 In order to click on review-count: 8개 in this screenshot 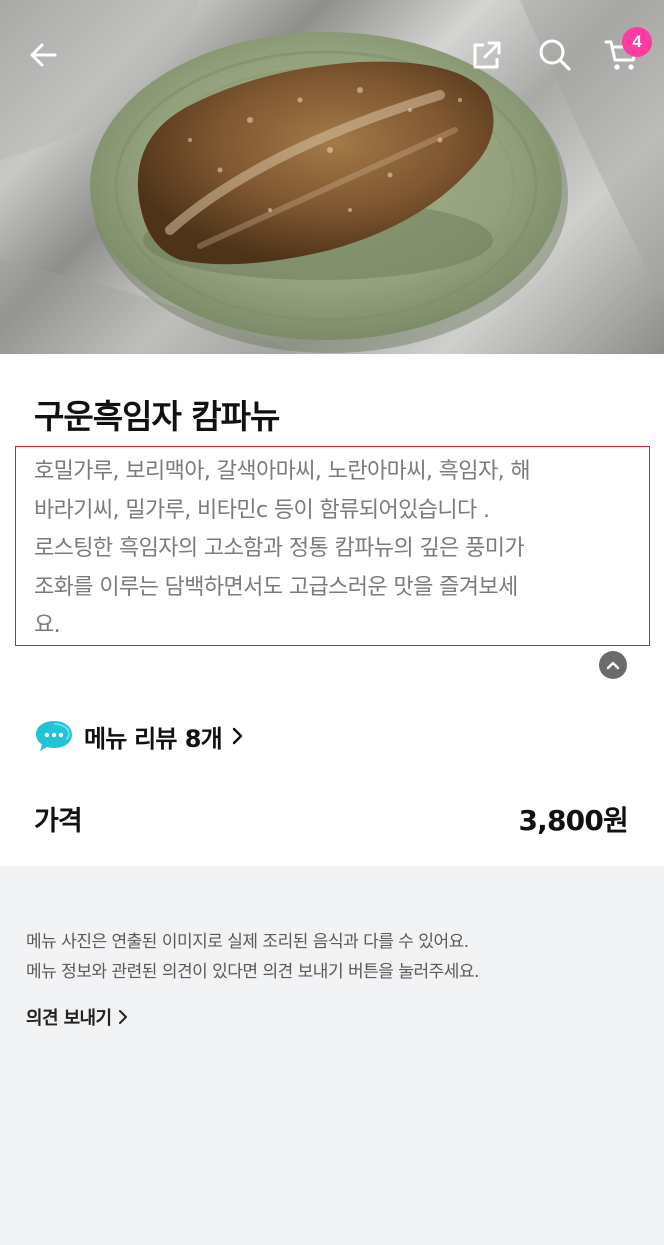, I will do `click(203, 738)`.